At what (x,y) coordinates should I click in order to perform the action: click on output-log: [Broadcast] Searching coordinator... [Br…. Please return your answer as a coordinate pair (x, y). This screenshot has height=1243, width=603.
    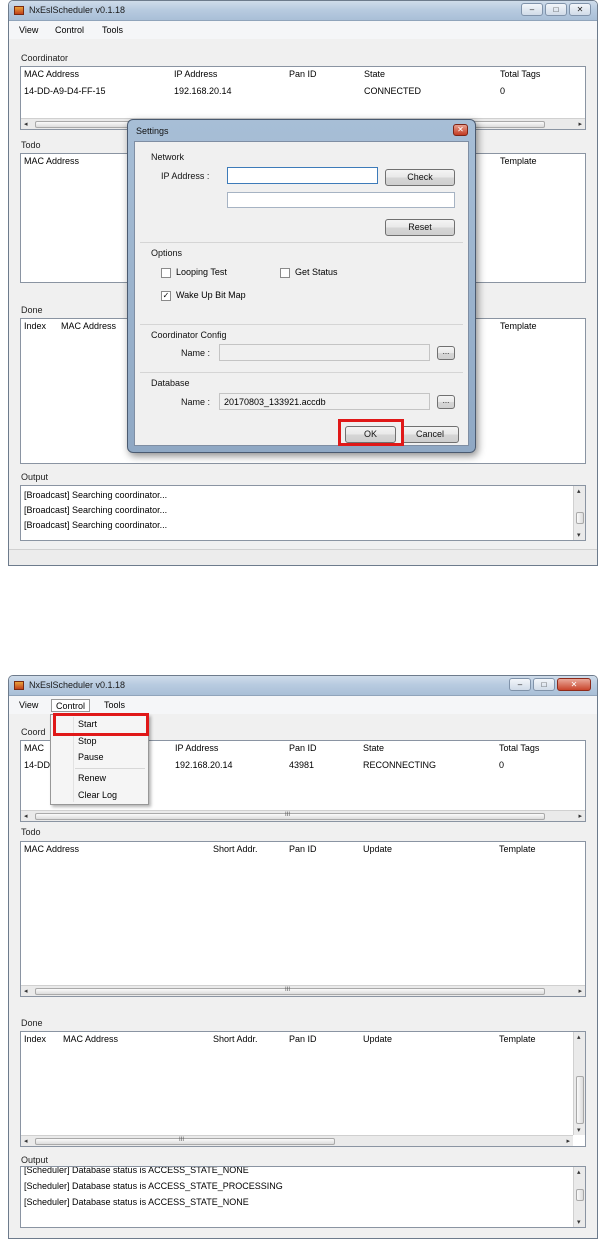
    Looking at the image, I should click on (303, 513).